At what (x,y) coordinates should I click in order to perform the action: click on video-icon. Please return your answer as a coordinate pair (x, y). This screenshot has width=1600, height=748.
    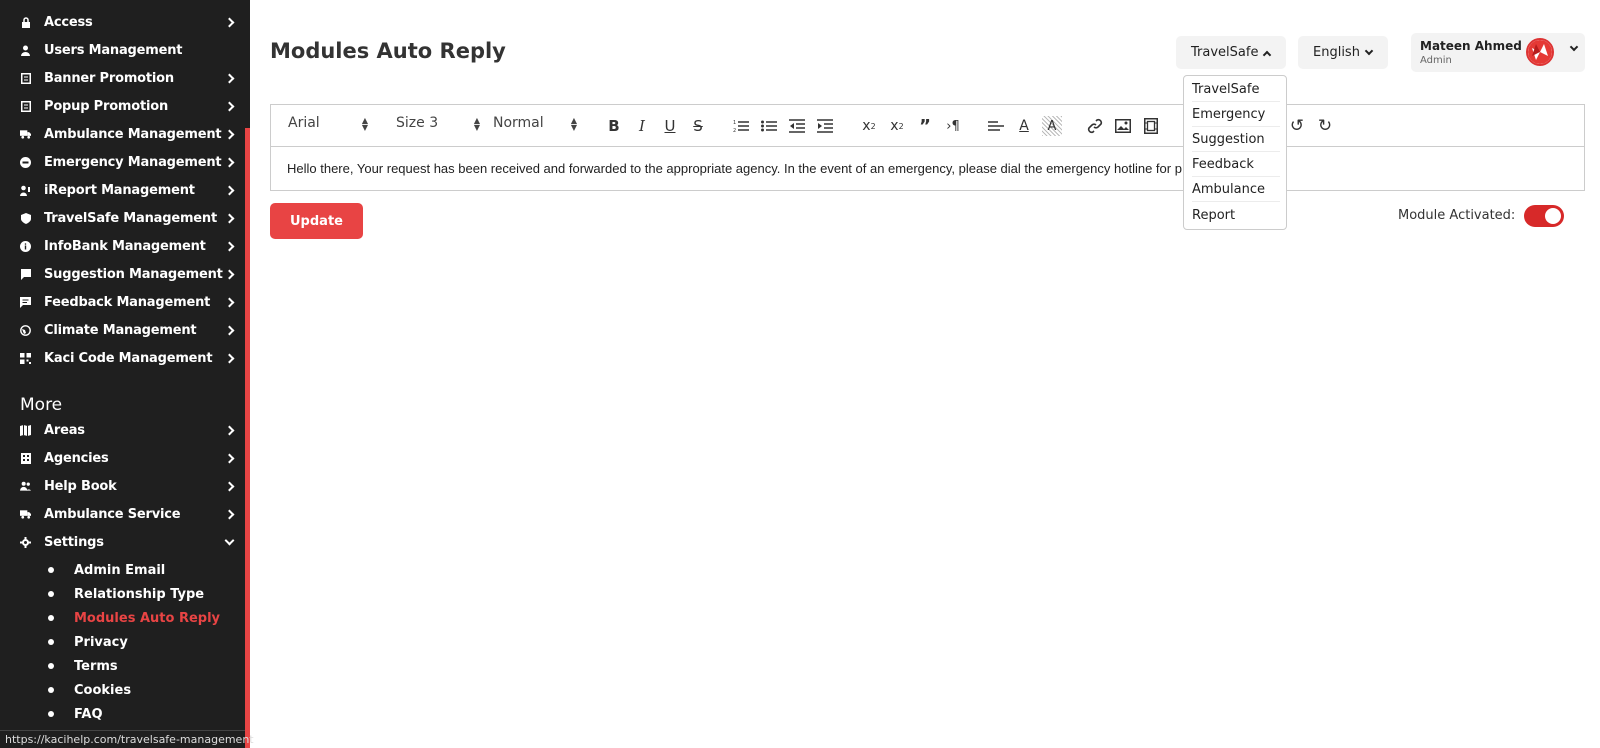
    Looking at the image, I should click on (1151, 126).